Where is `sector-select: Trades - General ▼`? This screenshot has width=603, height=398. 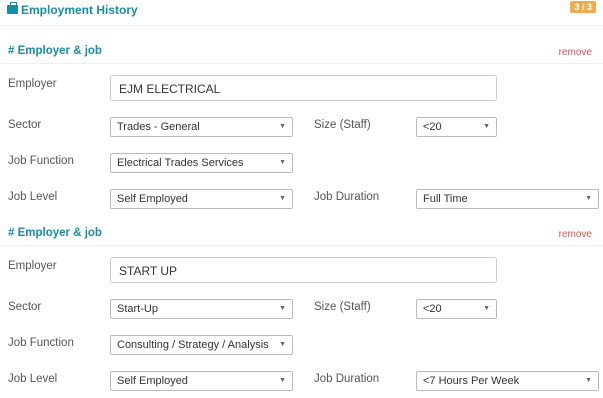
sector-select: Trades - General ▼ is located at coordinates (201, 127).